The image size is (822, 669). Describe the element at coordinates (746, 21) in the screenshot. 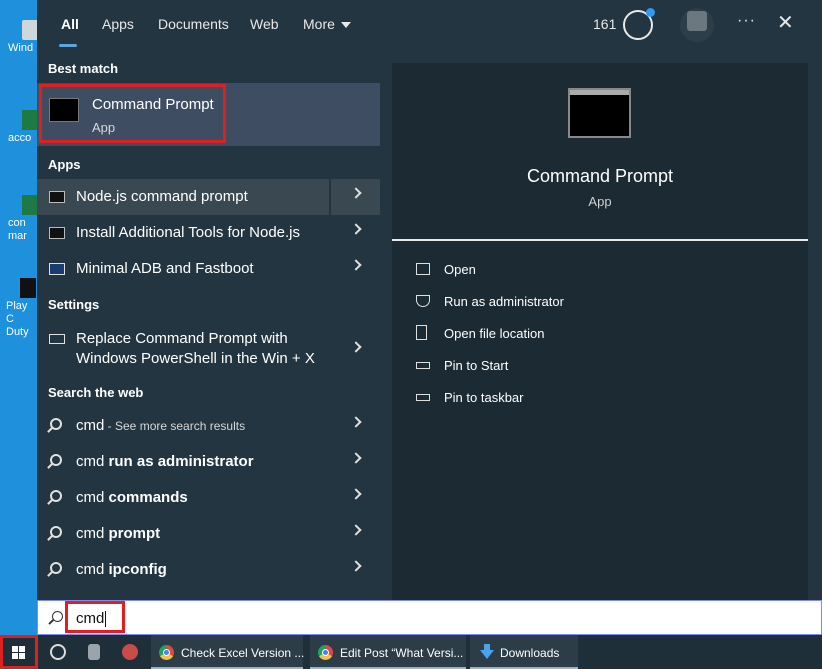

I see `more-options-icon: ···` at that location.